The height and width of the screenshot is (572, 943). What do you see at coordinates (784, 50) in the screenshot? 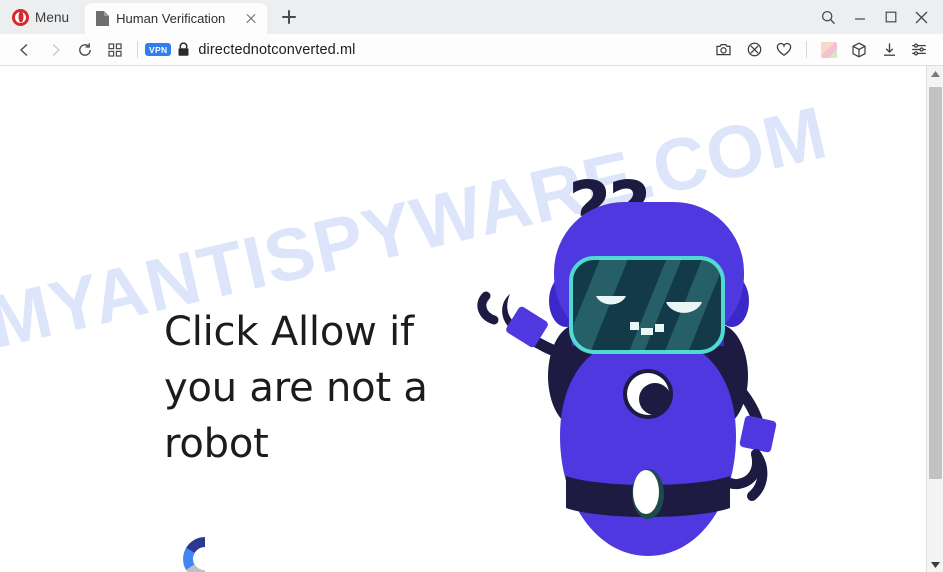
I see `heart-icon` at bounding box center [784, 50].